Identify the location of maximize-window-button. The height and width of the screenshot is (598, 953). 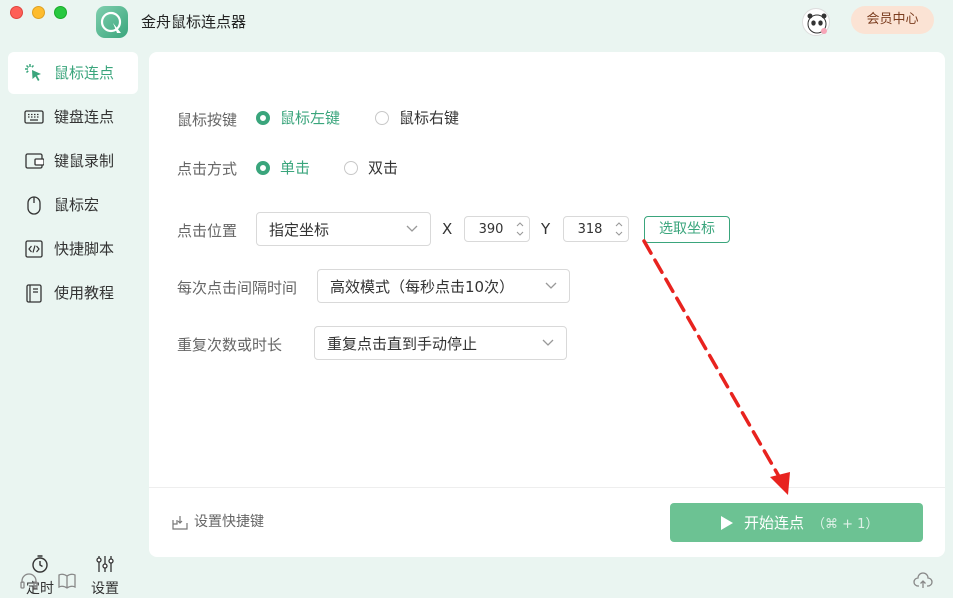
(60, 12).